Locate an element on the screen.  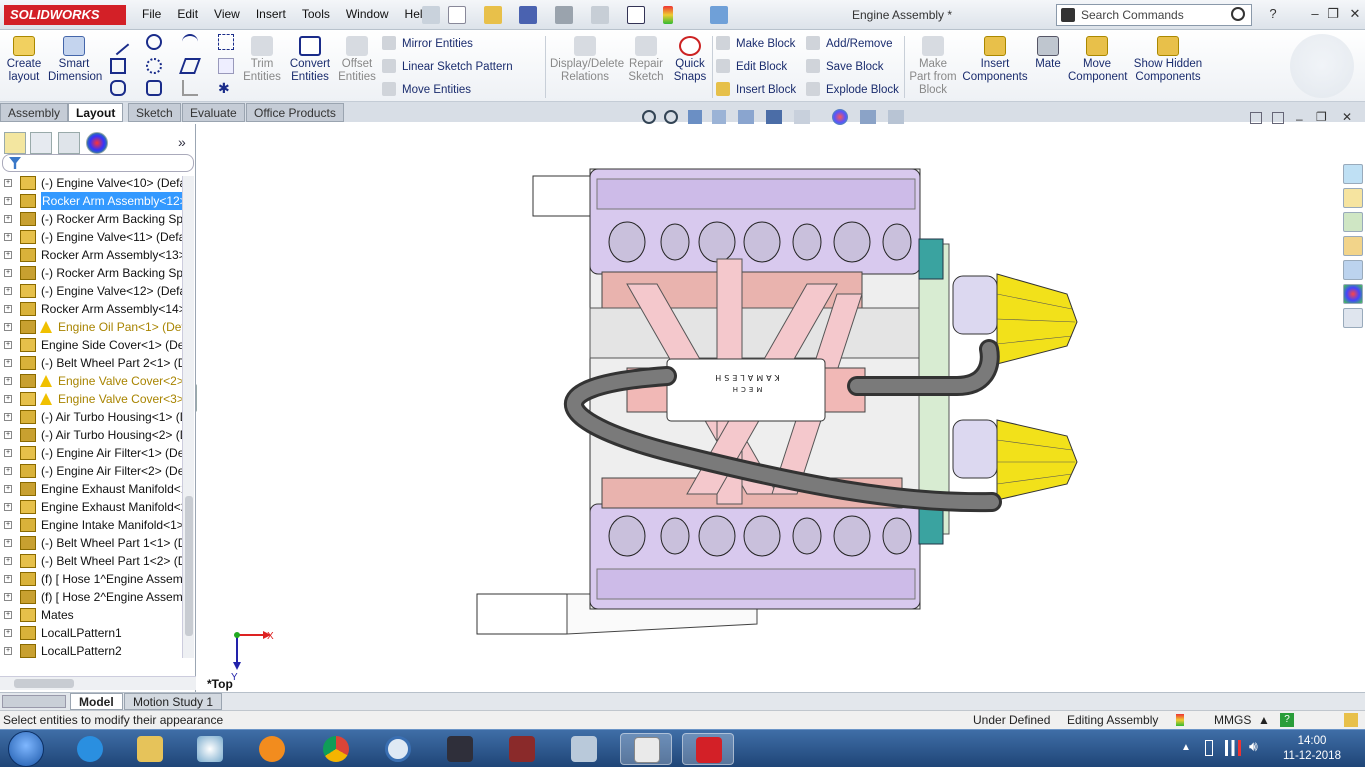
tree-item: + (-) Belt Wheel Part 1<1> (Default<<De is located at coordinates (91, 543).